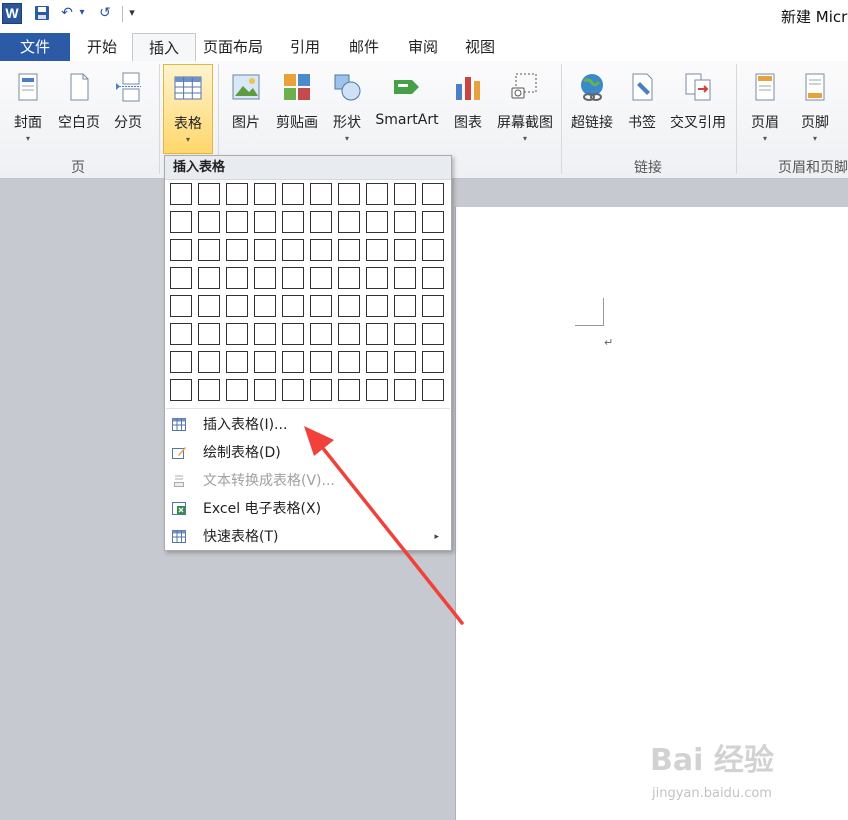 The height and width of the screenshot is (820, 848). Describe the element at coordinates (698, 108) in the screenshot. I see `cross-reference-button: 交叉引用` at that location.